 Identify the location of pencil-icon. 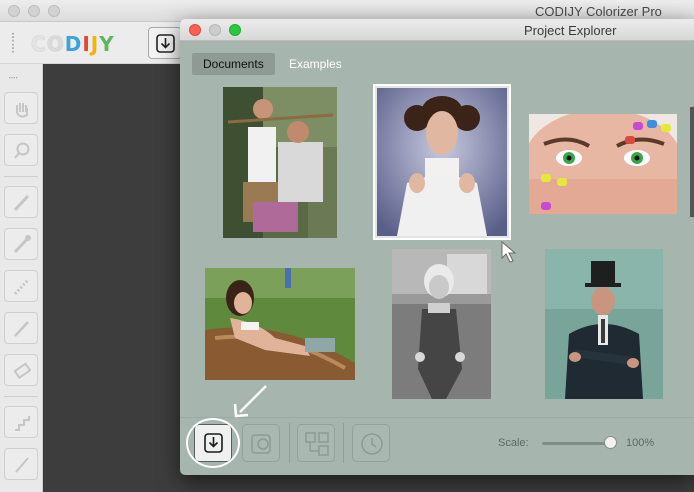
(21, 203).